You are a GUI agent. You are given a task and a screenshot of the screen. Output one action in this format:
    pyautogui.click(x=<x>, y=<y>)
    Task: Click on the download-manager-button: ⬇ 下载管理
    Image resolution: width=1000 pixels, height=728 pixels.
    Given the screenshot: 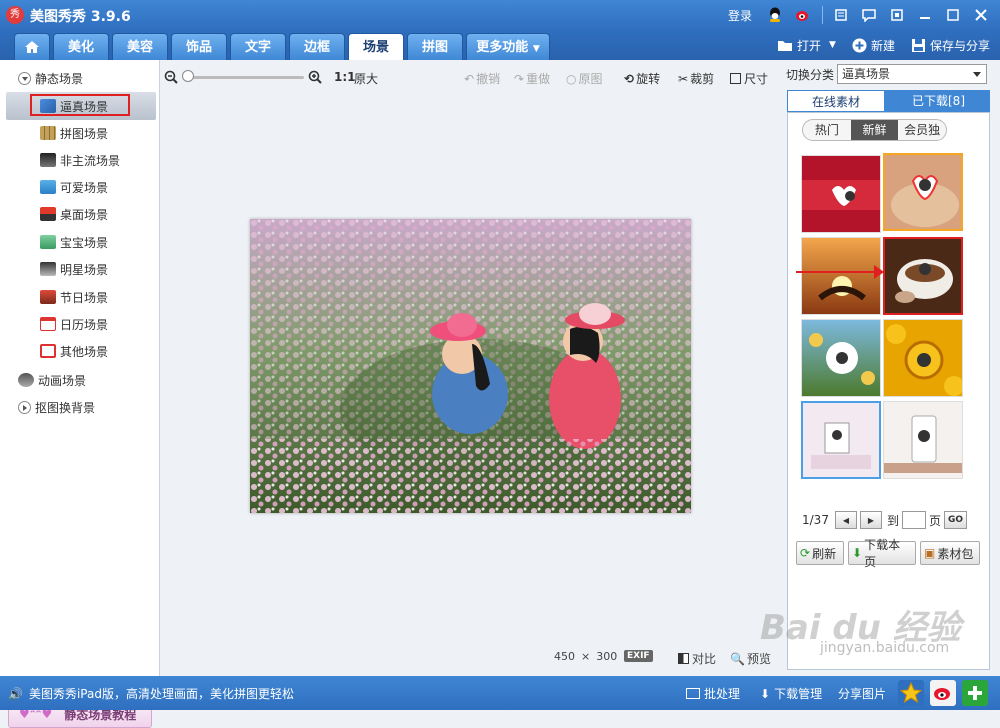 What is the action you would take?
    pyautogui.click(x=791, y=693)
    